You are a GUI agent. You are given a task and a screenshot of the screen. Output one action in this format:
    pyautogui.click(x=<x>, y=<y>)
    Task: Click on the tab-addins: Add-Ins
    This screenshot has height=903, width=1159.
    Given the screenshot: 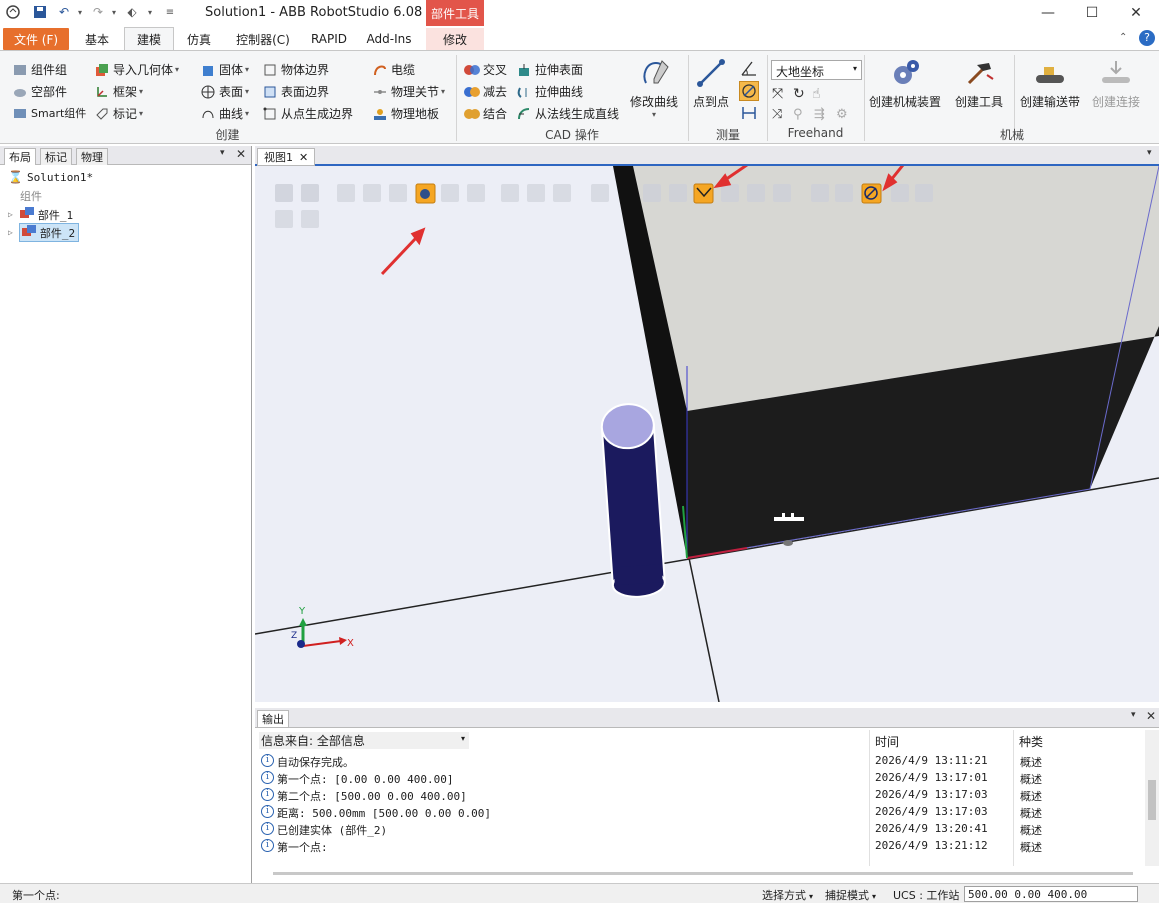 What is the action you would take?
    pyautogui.click(x=389, y=39)
    